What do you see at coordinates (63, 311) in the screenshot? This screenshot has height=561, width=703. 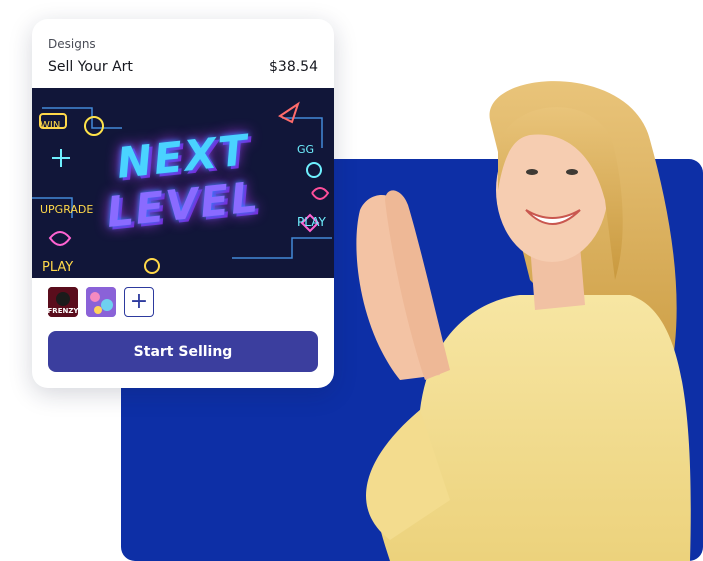 I see `thumbnail-frenzy-label: FRENZY` at bounding box center [63, 311].